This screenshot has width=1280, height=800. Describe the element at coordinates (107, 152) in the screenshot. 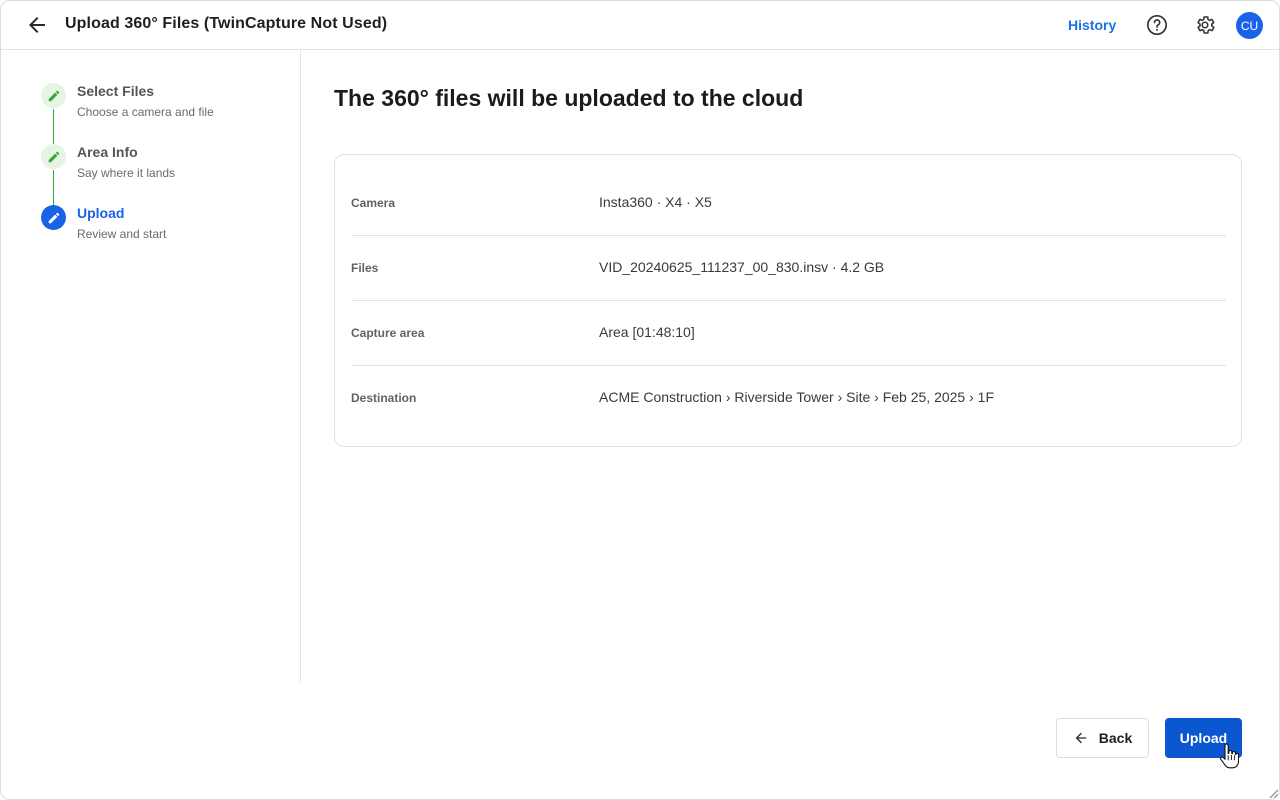

I see `step-title: Area Info` at that location.